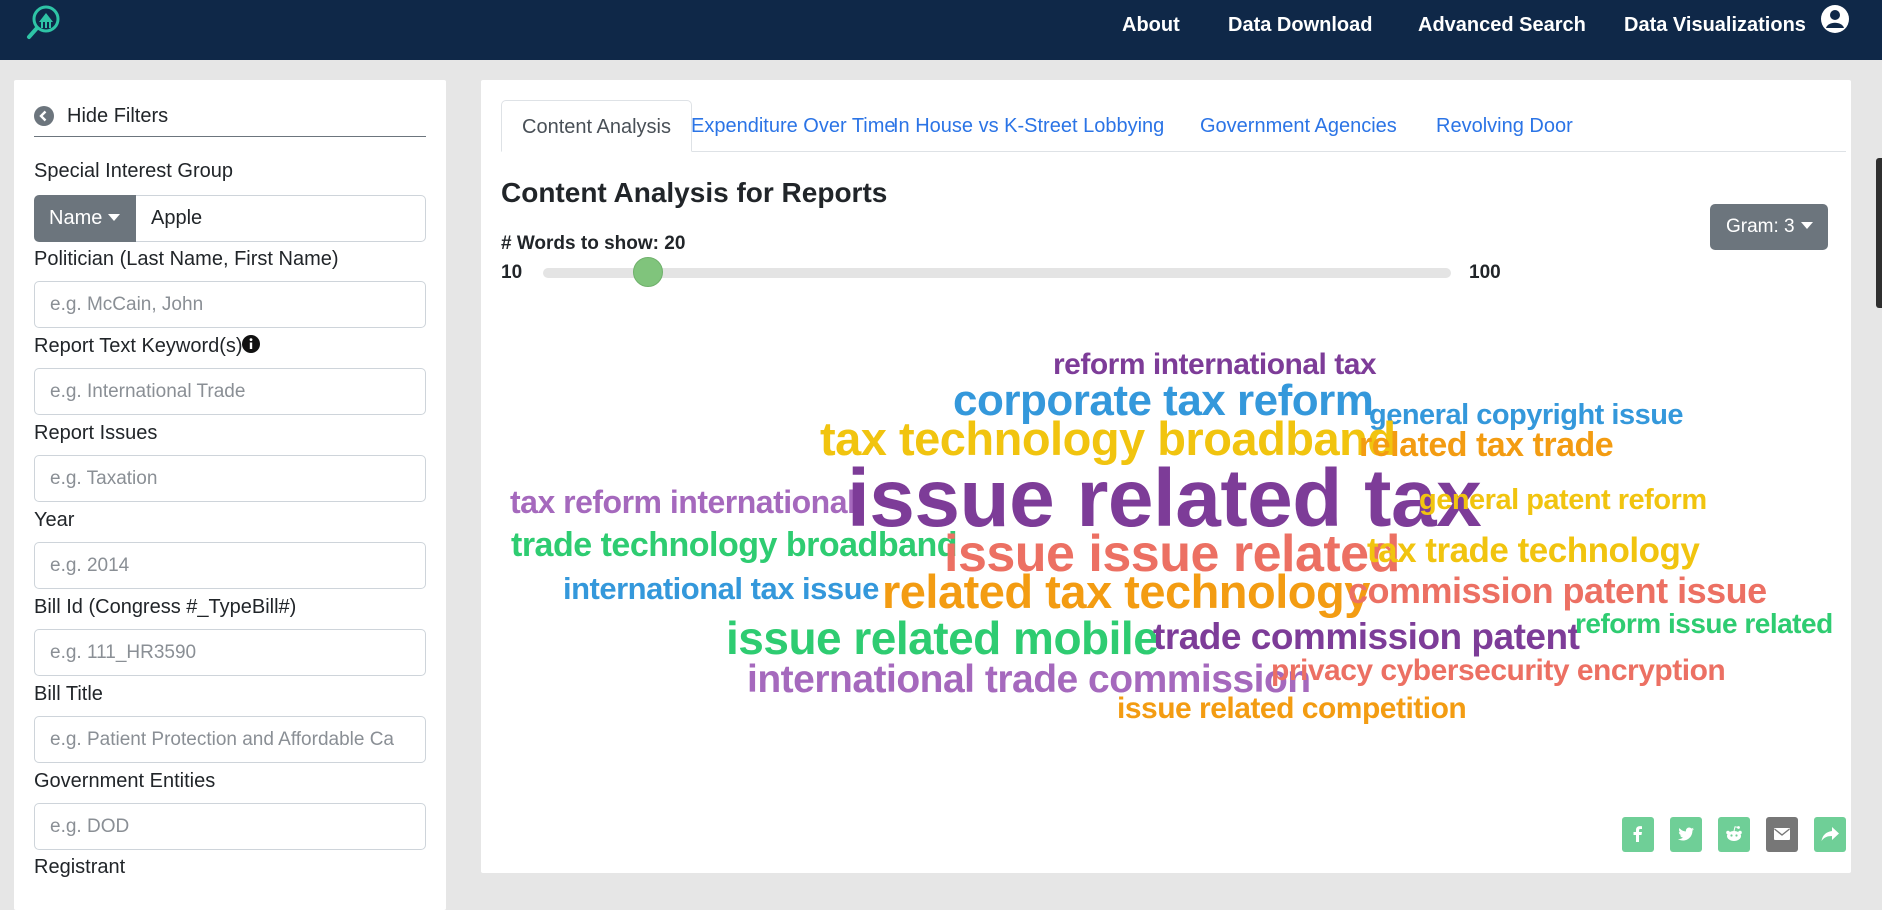 The width and height of the screenshot is (1882, 910). What do you see at coordinates (1215, 364) in the screenshot?
I see `word-cloud-term: reform international tax` at bounding box center [1215, 364].